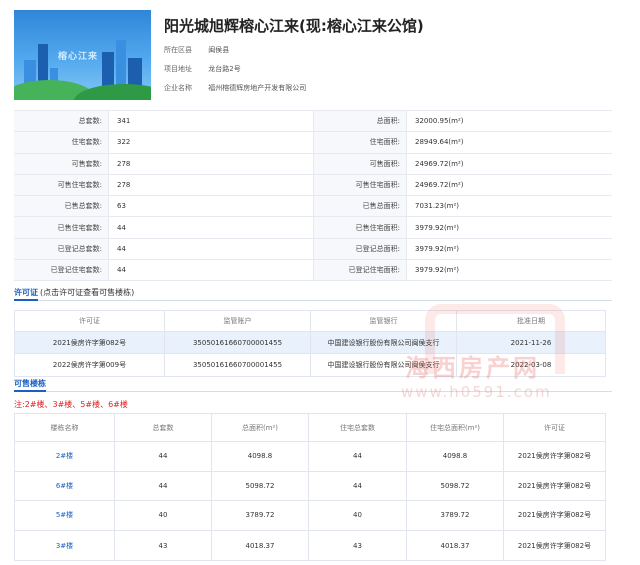 The width and height of the screenshot is (640, 565). I want to click on building-cell: 5#楼, so click(65, 515).